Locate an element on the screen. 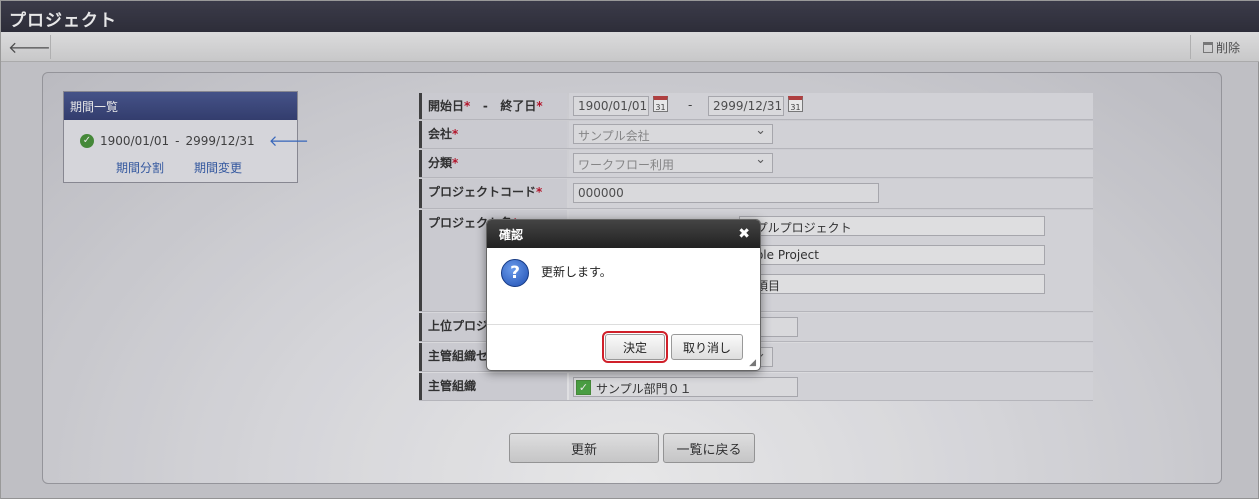 The width and height of the screenshot is (1259, 499). category-select: ワークフロー利用 is located at coordinates (673, 163).